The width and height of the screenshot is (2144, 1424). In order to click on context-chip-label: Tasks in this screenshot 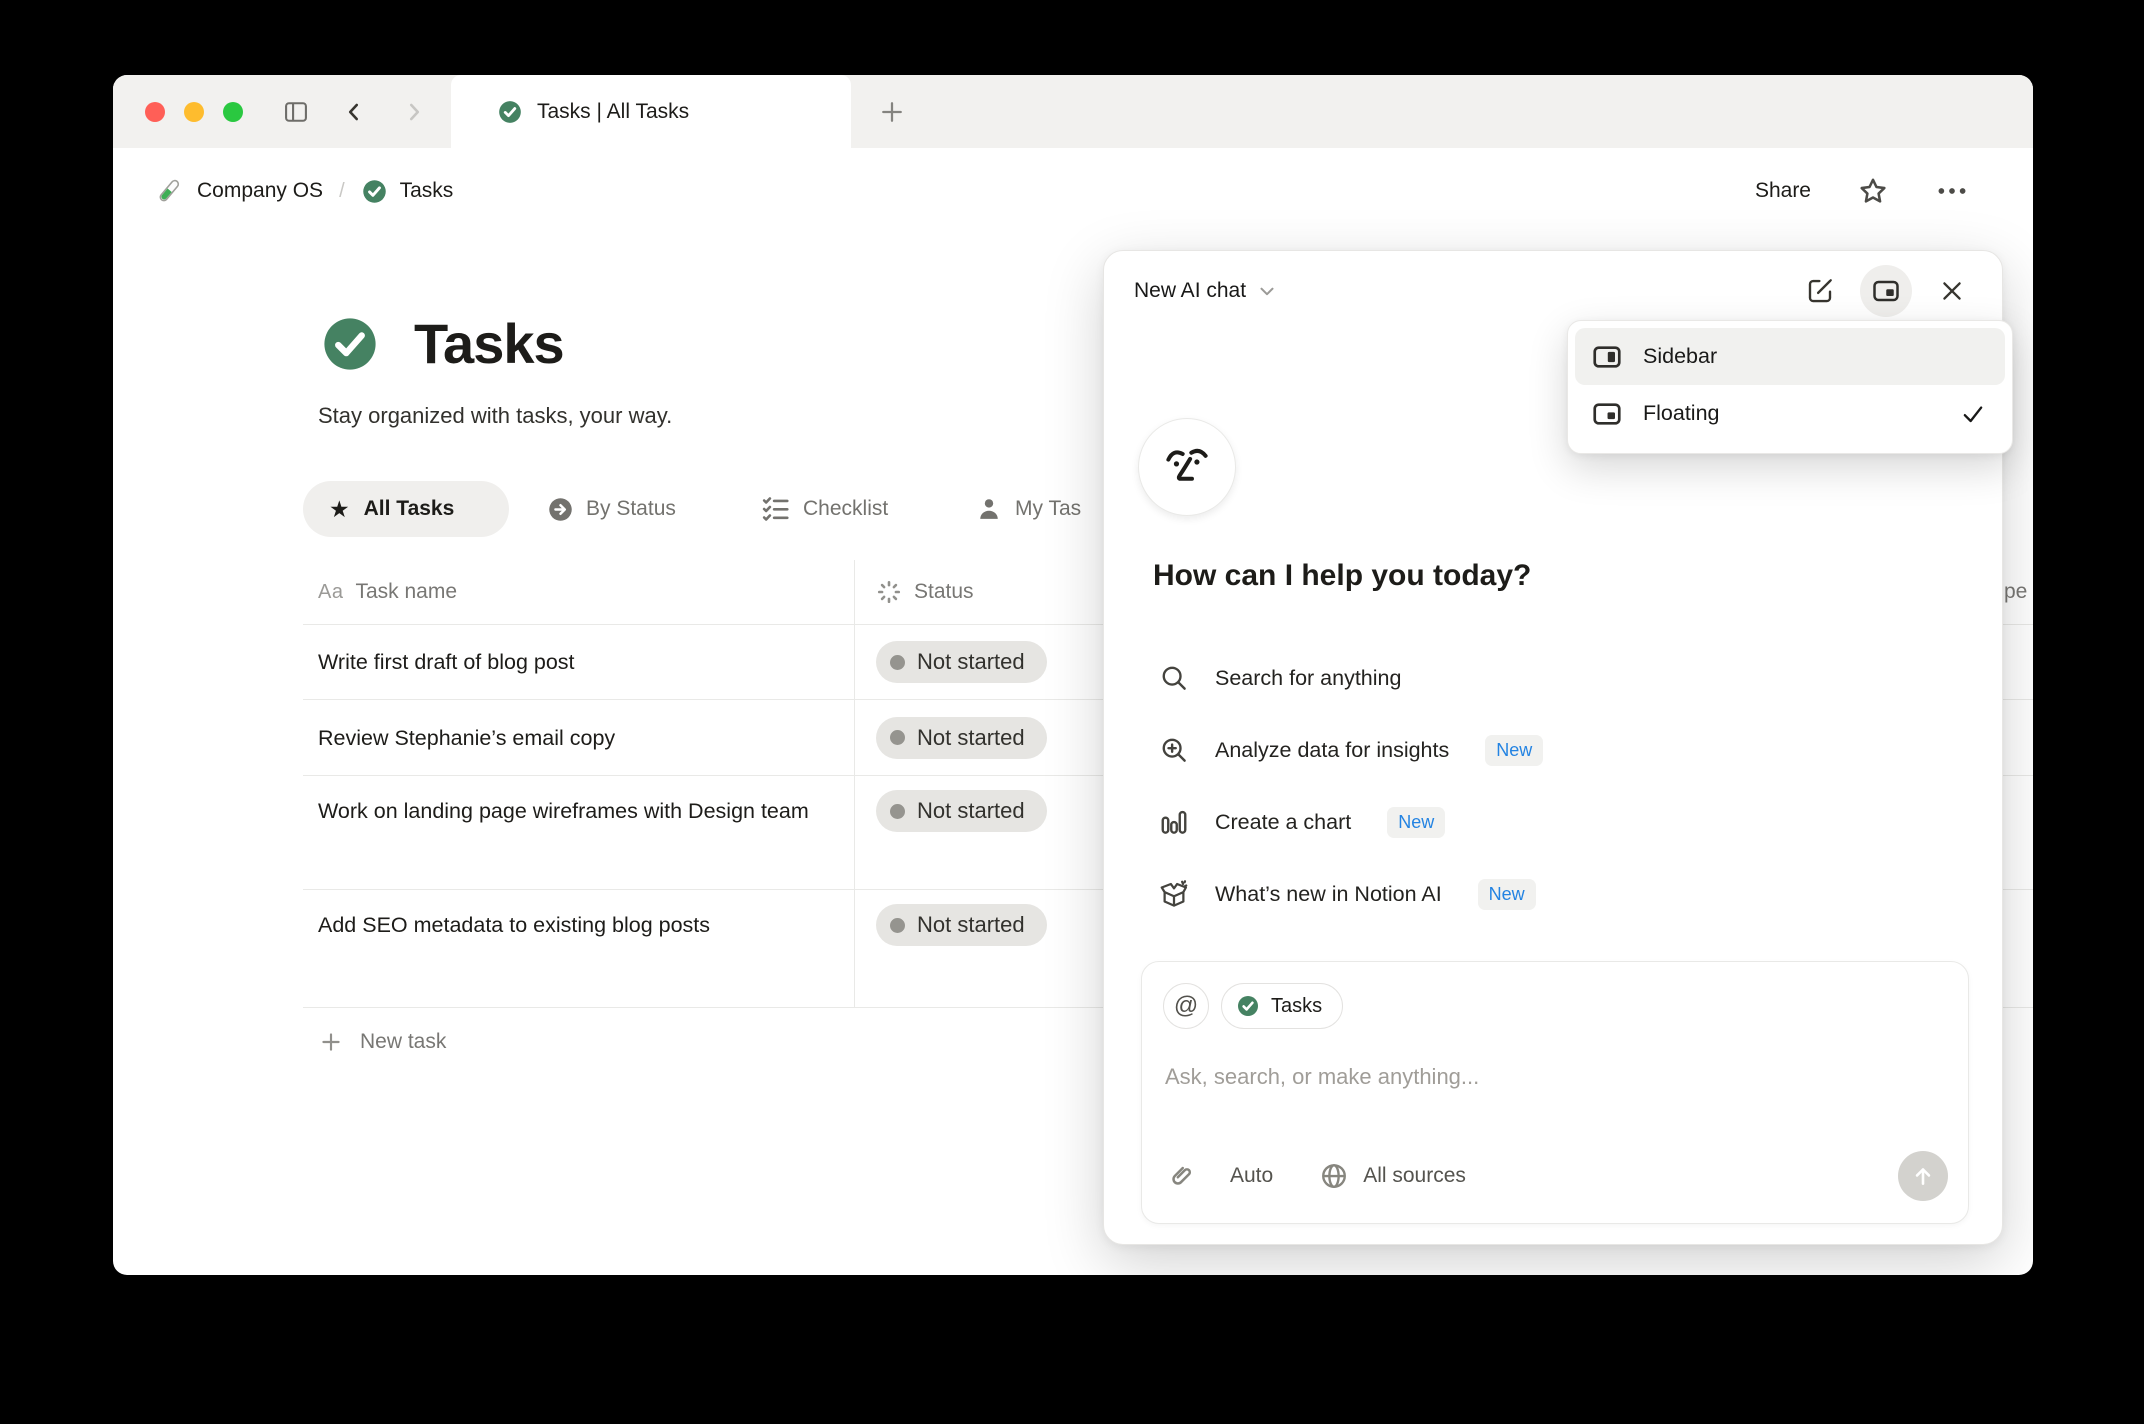, I will do `click(1297, 1005)`.